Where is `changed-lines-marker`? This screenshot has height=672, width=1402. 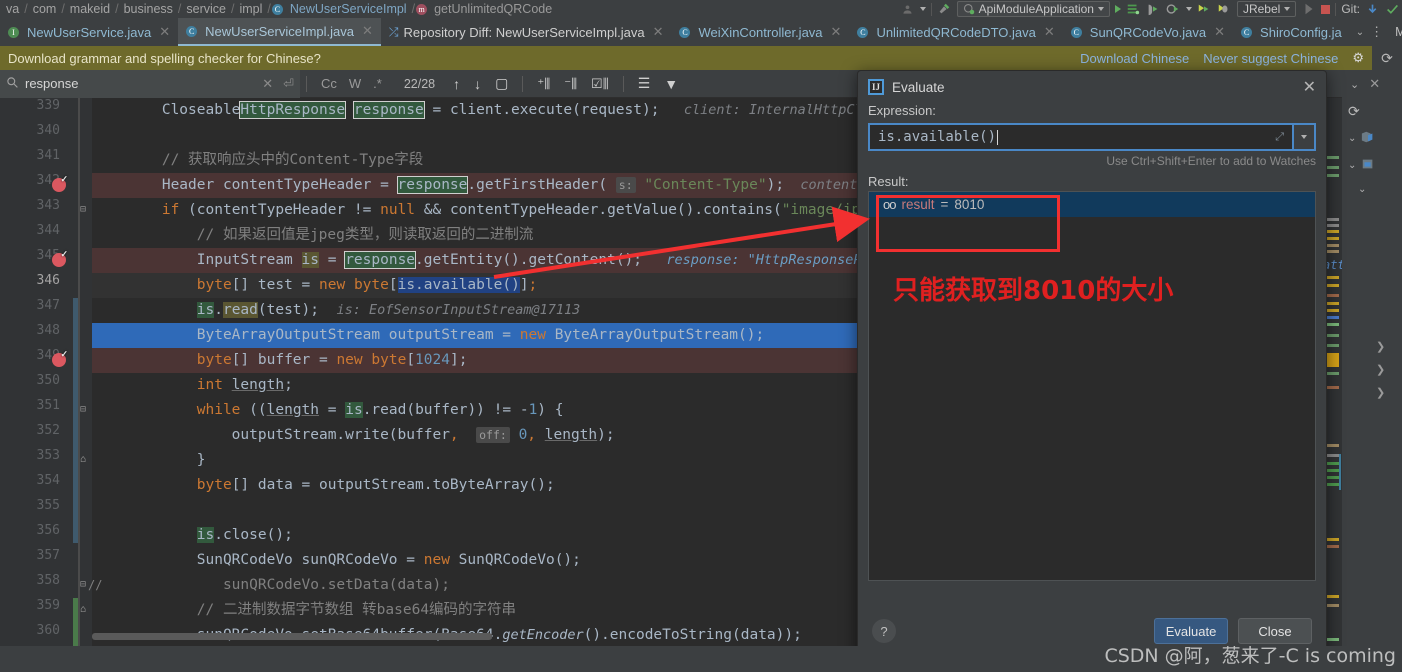
changed-lines-marker is located at coordinates (75, 622).